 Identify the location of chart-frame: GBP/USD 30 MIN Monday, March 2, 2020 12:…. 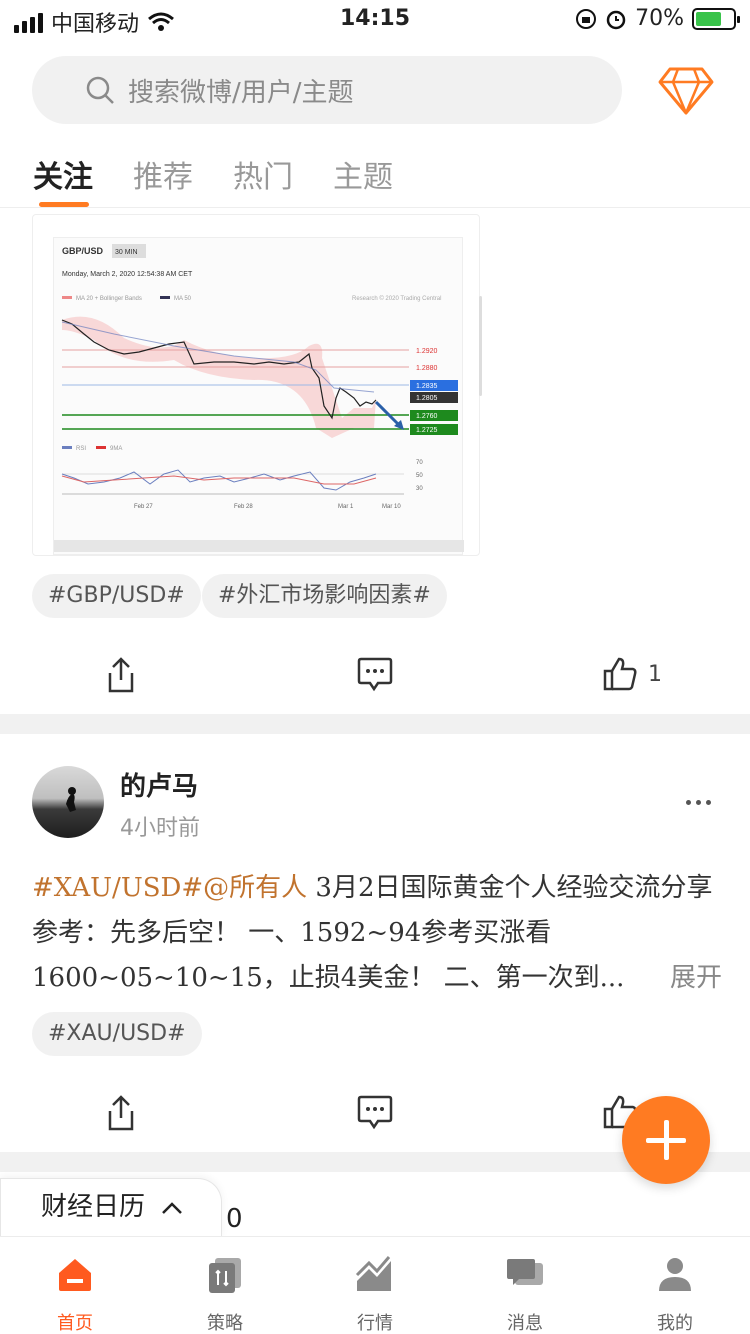
(258, 396).